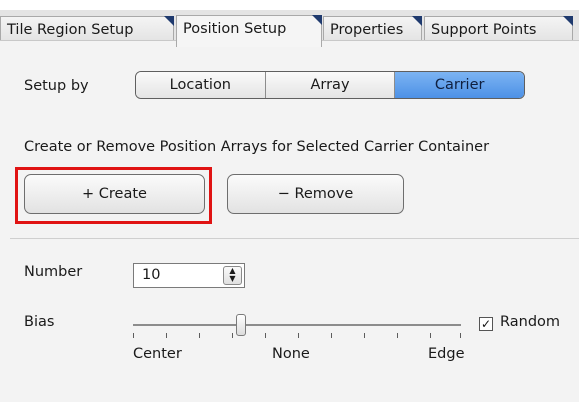  I want to click on setup-option-array: Array, so click(330, 85).